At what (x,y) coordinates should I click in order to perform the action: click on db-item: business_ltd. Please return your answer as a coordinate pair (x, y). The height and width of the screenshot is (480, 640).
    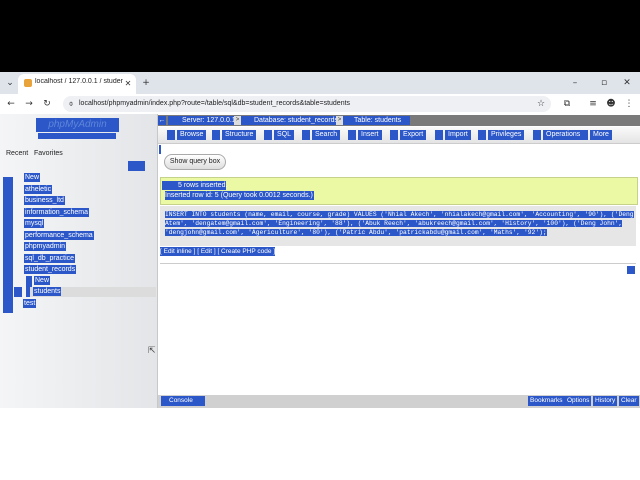
    Looking at the image, I should click on (44, 200).